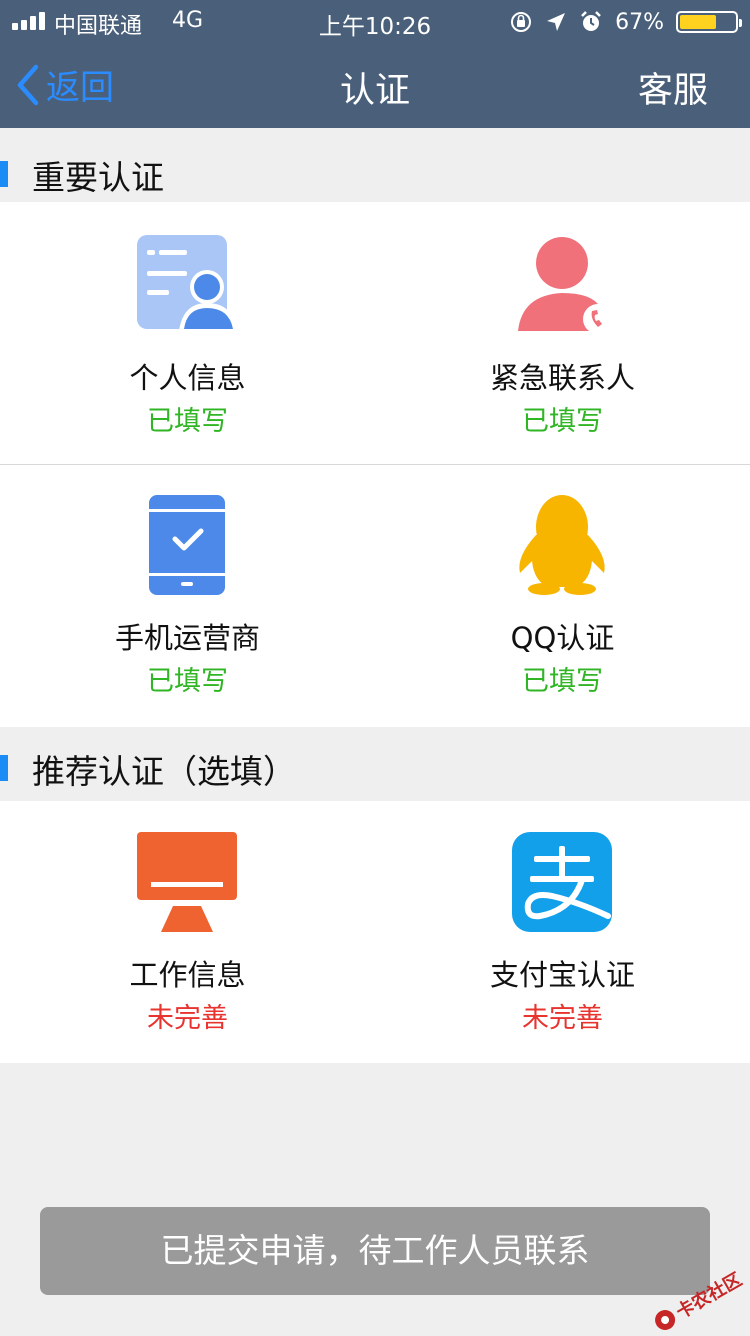  I want to click on section-header-important: 重要认证, so click(375, 170).